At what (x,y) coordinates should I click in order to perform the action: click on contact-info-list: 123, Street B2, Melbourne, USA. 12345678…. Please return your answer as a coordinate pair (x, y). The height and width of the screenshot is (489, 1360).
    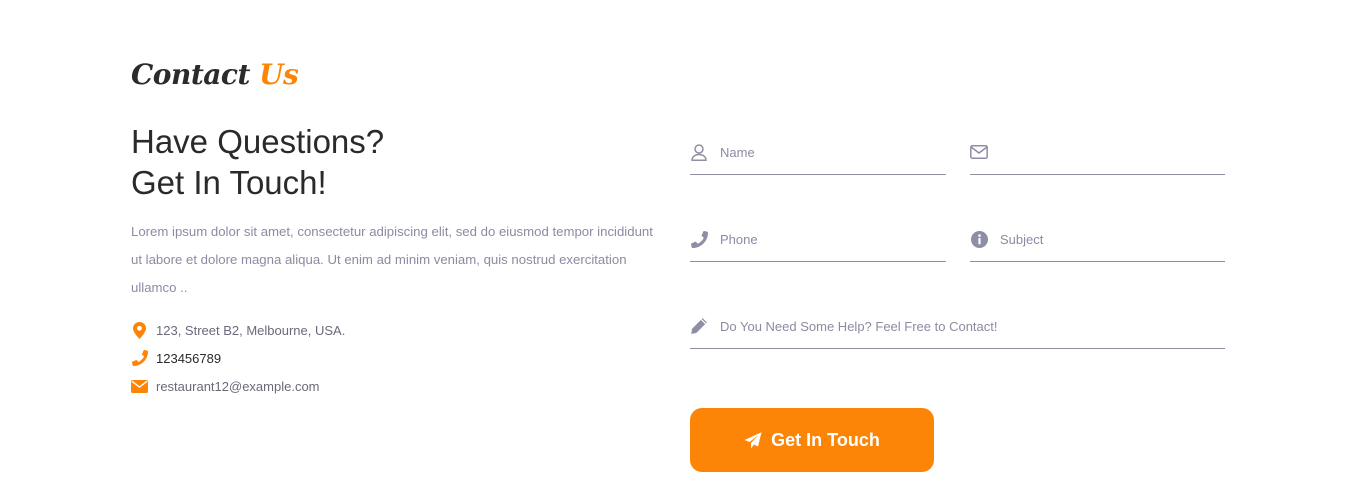
    Looking at the image, I should click on (238, 358).